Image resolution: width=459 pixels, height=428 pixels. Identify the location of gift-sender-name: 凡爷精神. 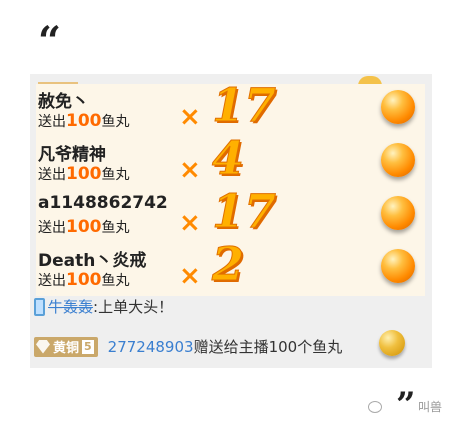
(72, 152).